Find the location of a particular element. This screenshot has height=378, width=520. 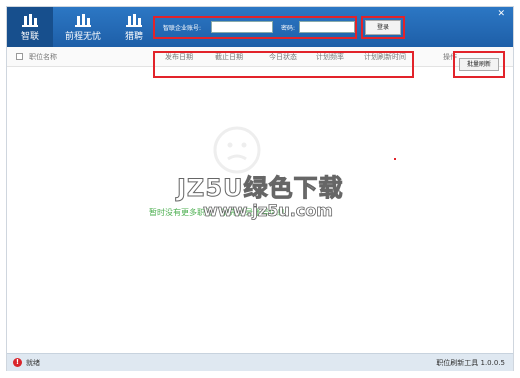

empty-face-icon is located at coordinates (237, 150).